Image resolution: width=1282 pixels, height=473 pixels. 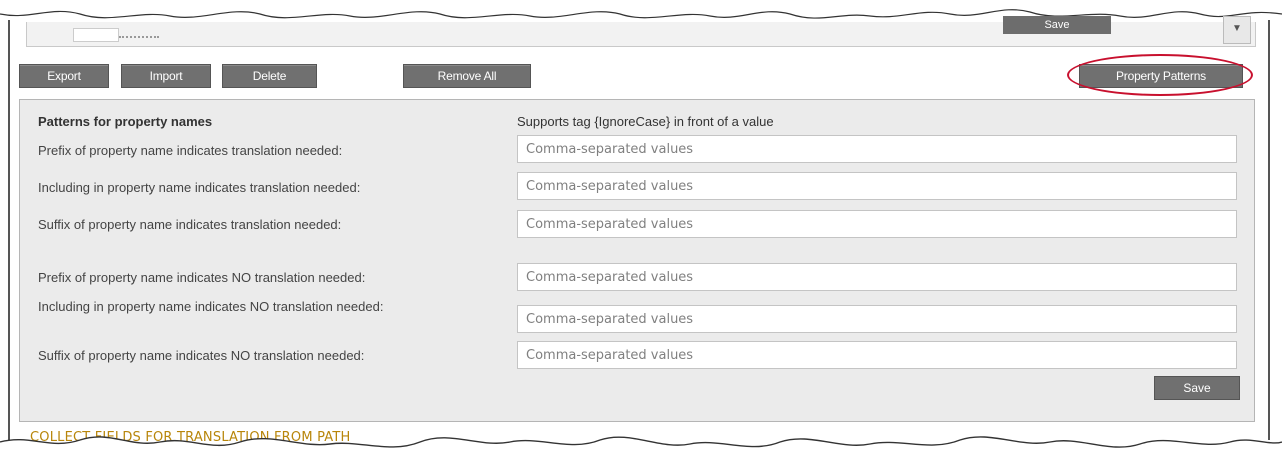 I want to click on prefix-translate-field, so click(x=877, y=149).